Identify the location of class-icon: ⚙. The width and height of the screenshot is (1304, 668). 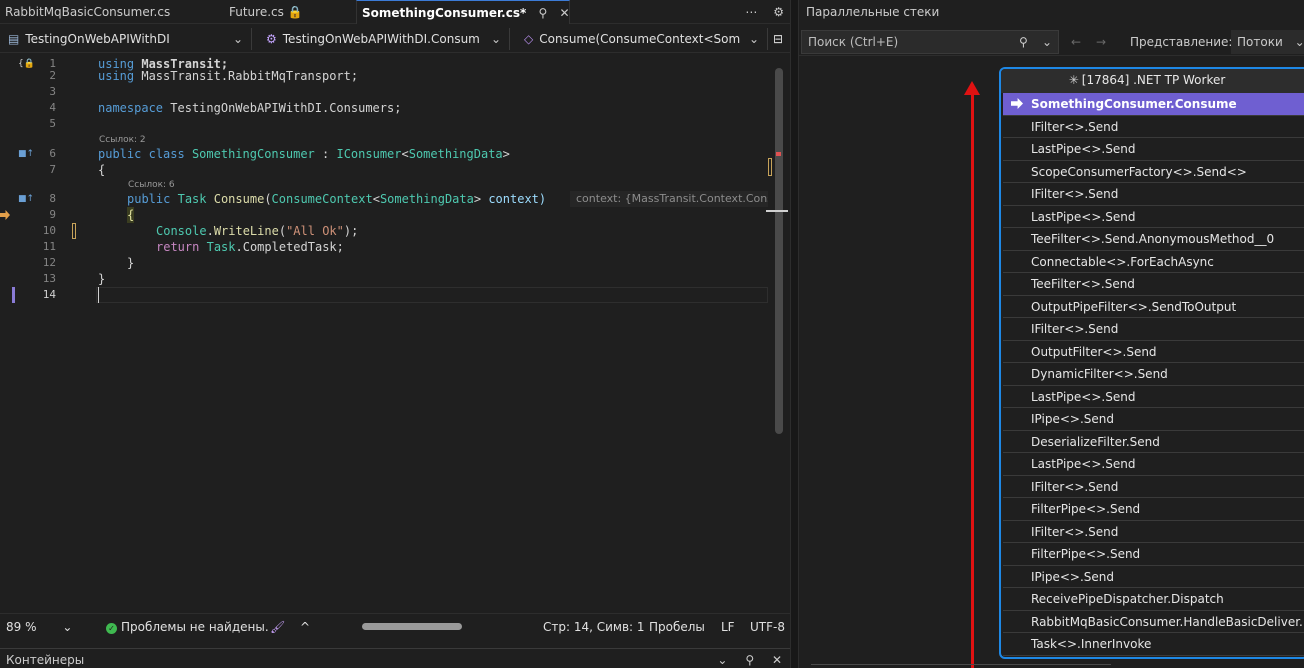
(271, 39).